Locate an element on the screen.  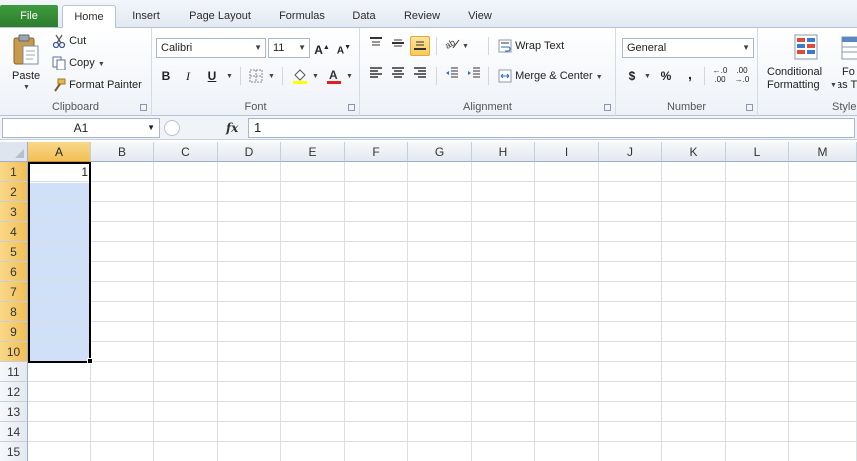
tab-insert: Insert is located at coordinates (146, 16).